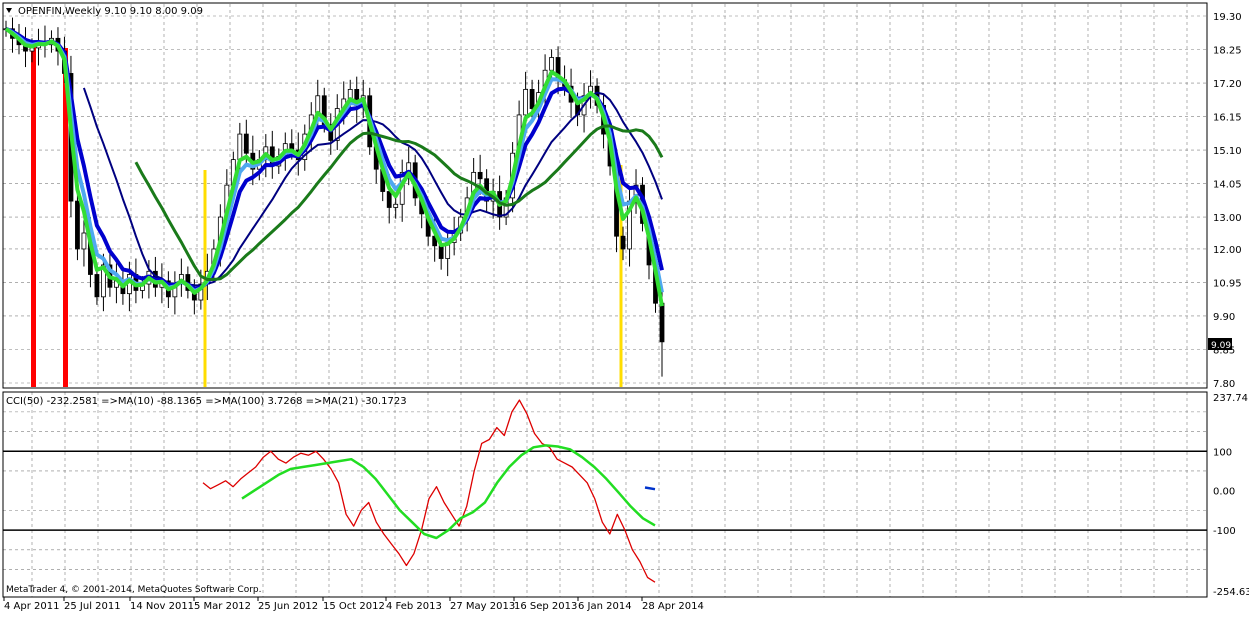 This screenshot has height=618, width=1249. Describe the element at coordinates (605, 606) in the screenshot. I see `x-tick-label: 6 Jan 2014` at that location.